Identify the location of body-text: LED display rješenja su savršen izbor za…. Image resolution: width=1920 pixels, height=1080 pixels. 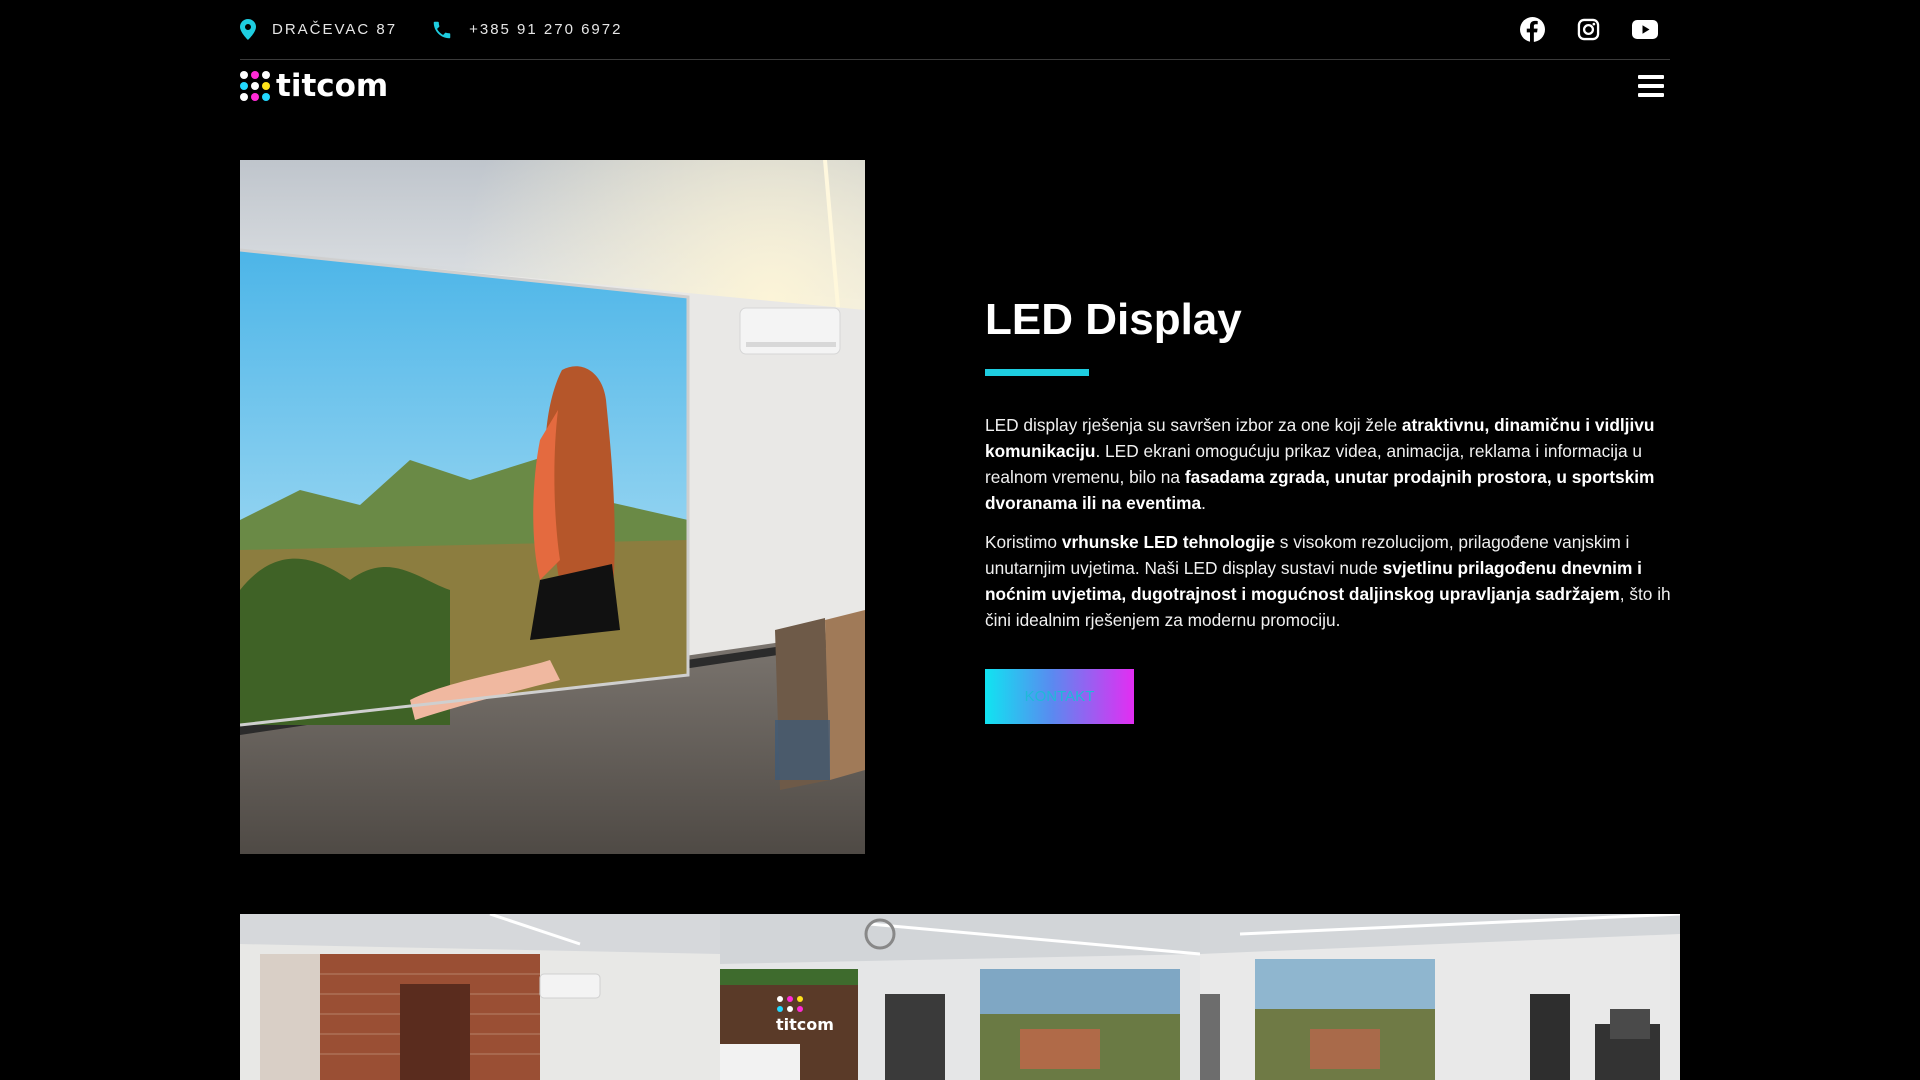
(1193, 425).